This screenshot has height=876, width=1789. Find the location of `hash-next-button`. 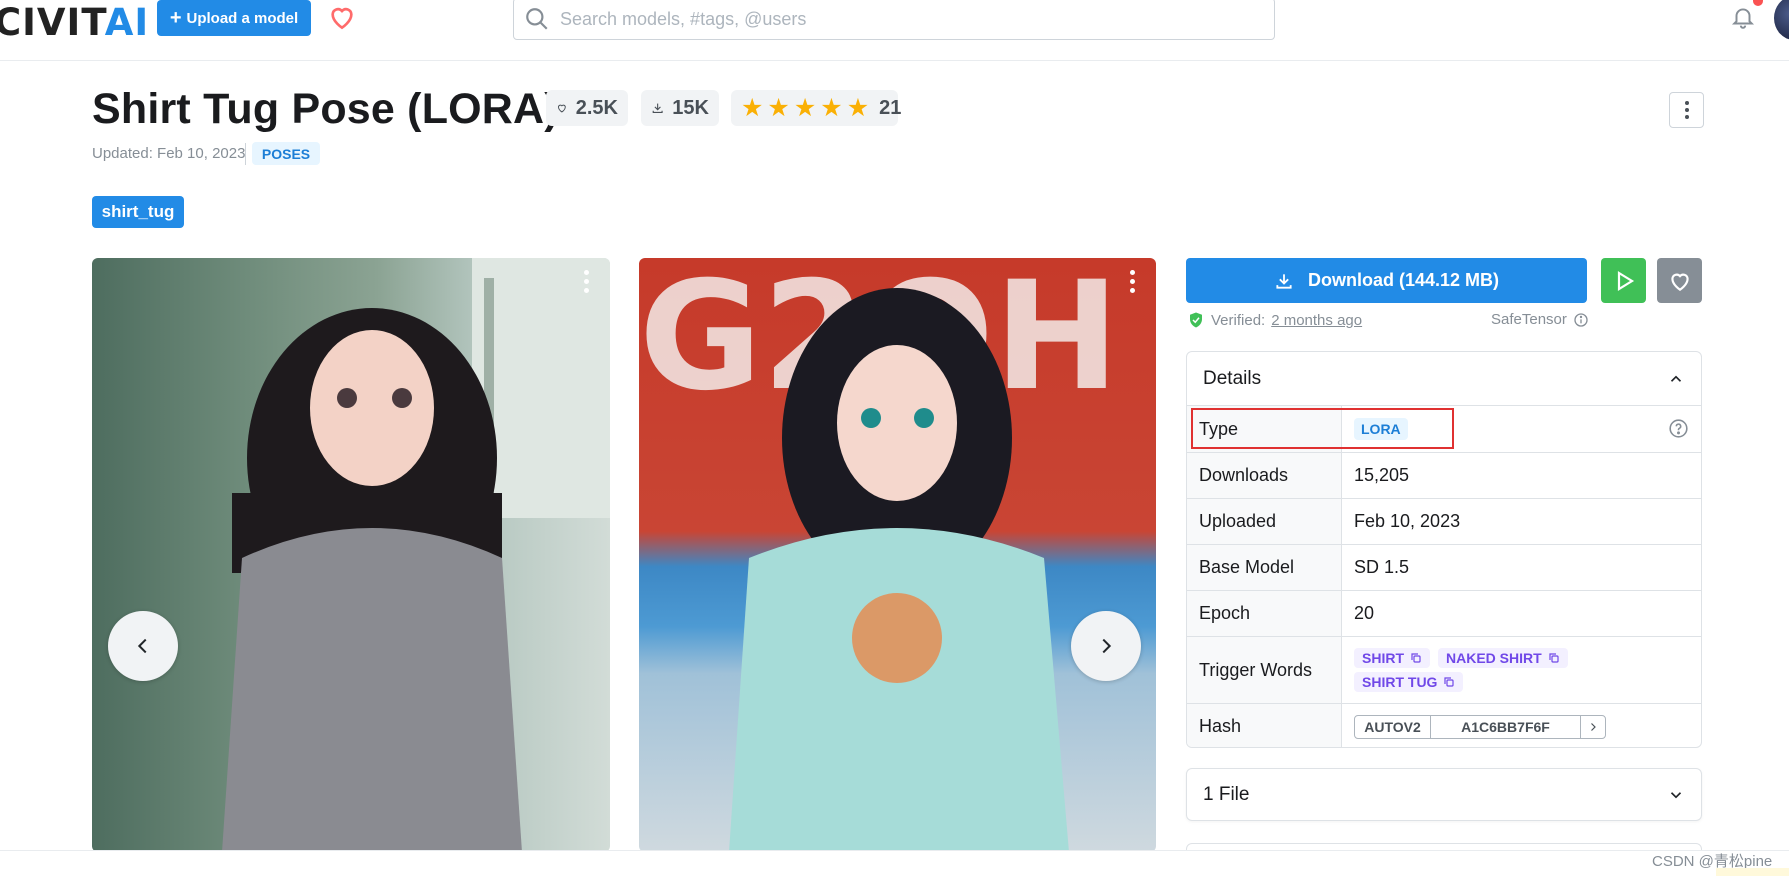

hash-next-button is located at coordinates (1593, 727).